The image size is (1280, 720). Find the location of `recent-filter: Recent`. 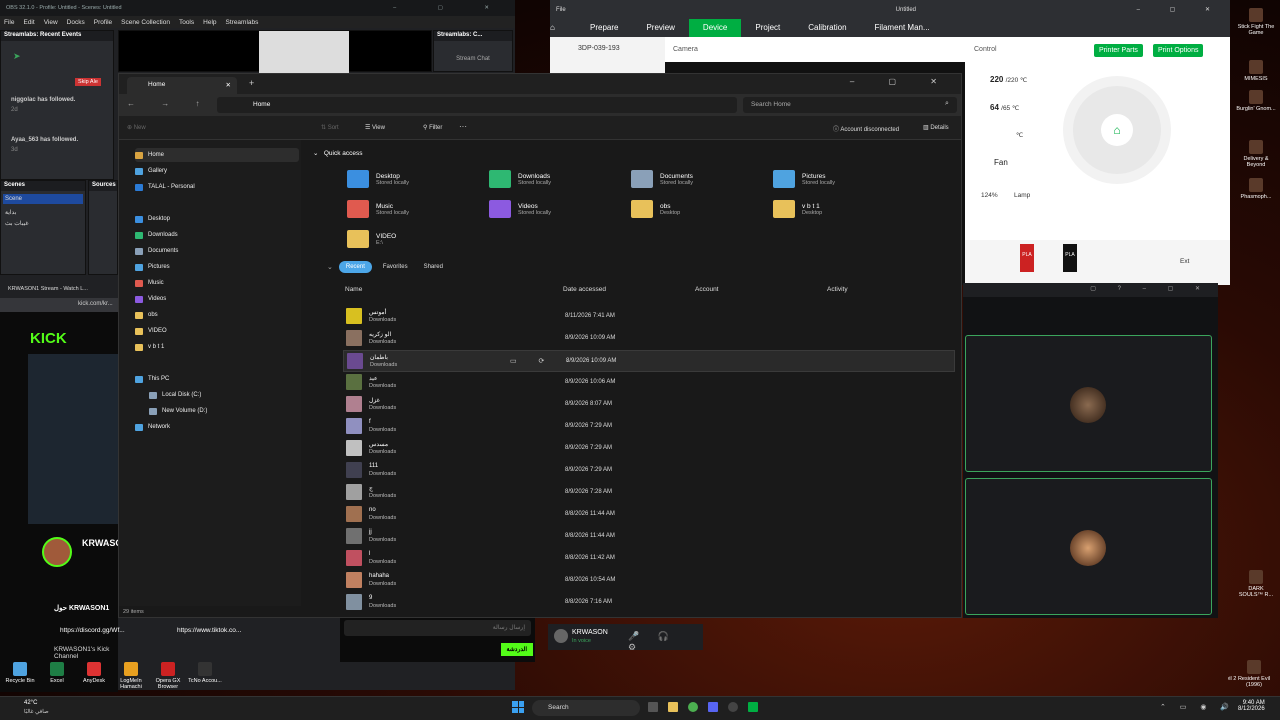

recent-filter: Recent is located at coordinates (355, 267).